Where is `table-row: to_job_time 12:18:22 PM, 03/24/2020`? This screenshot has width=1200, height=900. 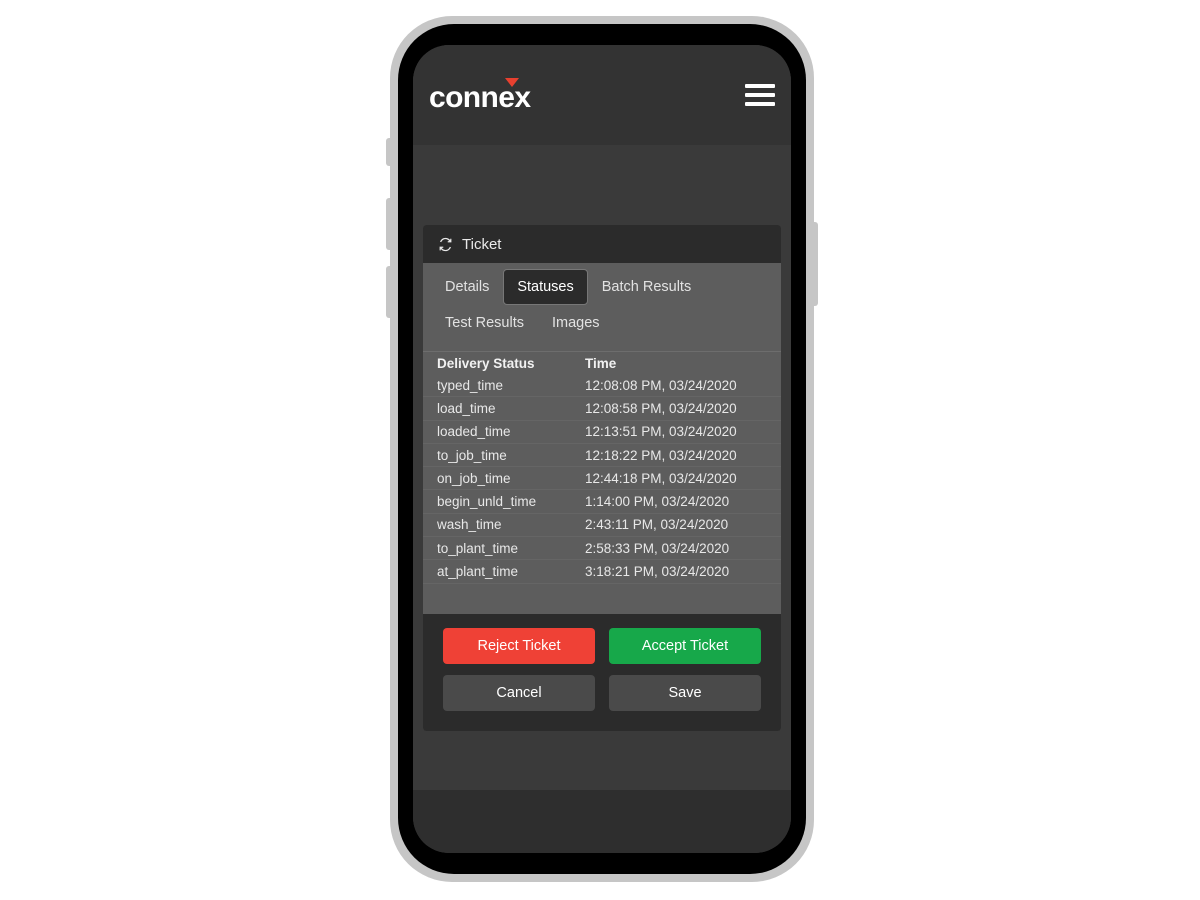
table-row: to_job_time 12:18:22 PM, 03/24/2020 is located at coordinates (602, 456).